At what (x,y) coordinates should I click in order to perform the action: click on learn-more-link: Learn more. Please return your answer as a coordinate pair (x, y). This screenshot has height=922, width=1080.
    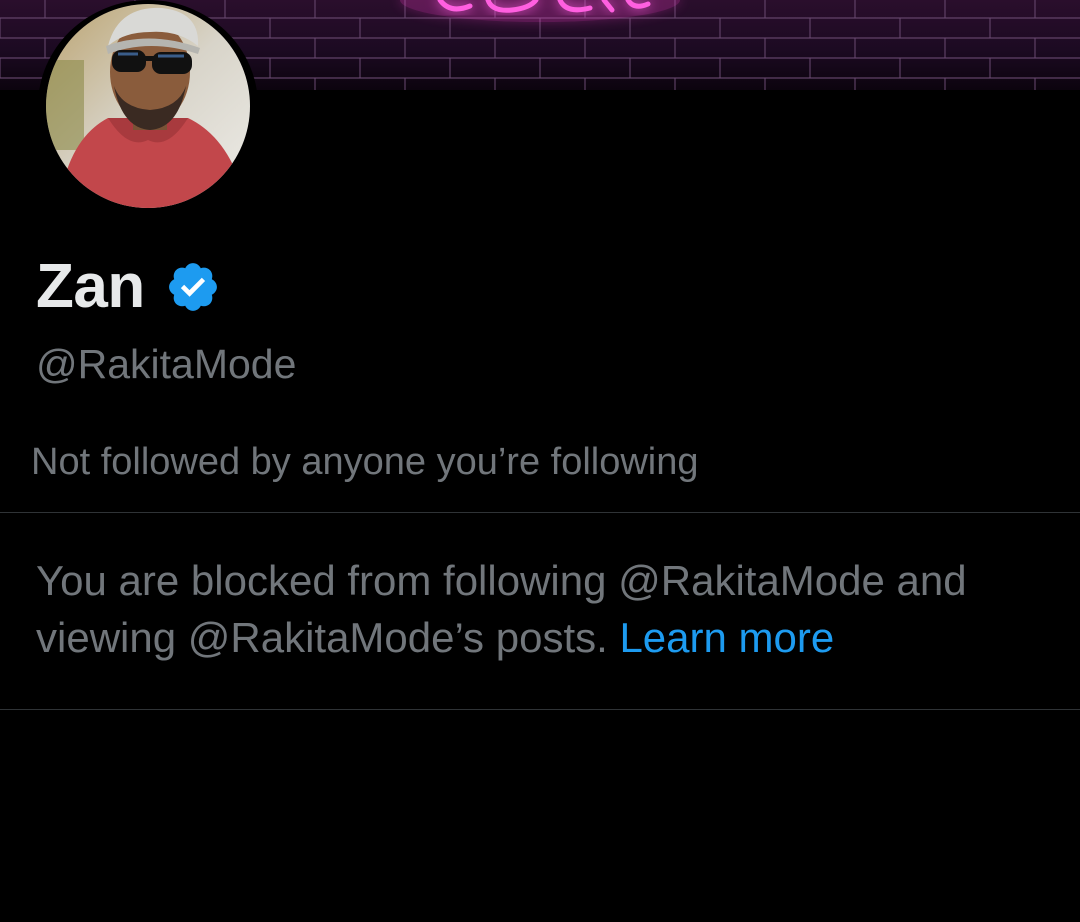
    Looking at the image, I should click on (726, 637).